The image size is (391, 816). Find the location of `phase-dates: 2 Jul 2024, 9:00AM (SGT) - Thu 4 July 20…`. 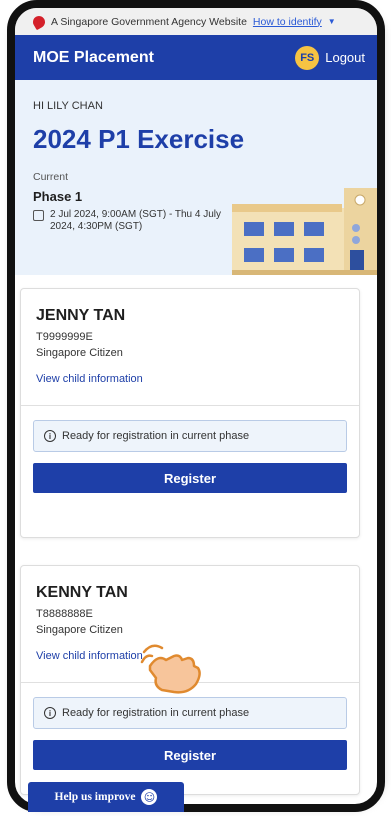

phase-dates: 2 Jul 2024, 9:00AM (SGT) - Thu 4 July 20… is located at coordinates (138, 221).